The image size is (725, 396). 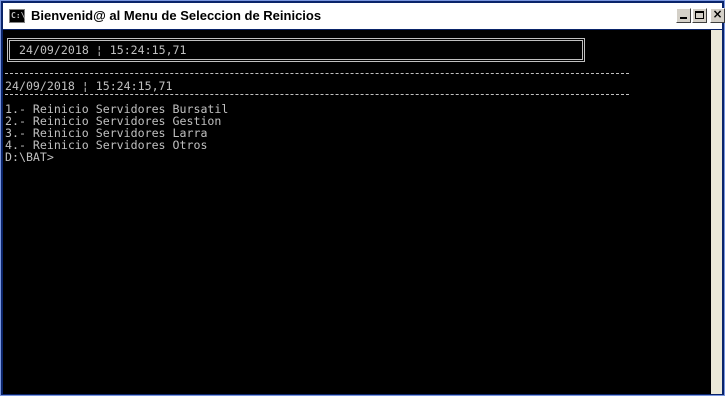 What do you see at coordinates (29, 157) in the screenshot?
I see `command-prompt: D:\BAT>` at bounding box center [29, 157].